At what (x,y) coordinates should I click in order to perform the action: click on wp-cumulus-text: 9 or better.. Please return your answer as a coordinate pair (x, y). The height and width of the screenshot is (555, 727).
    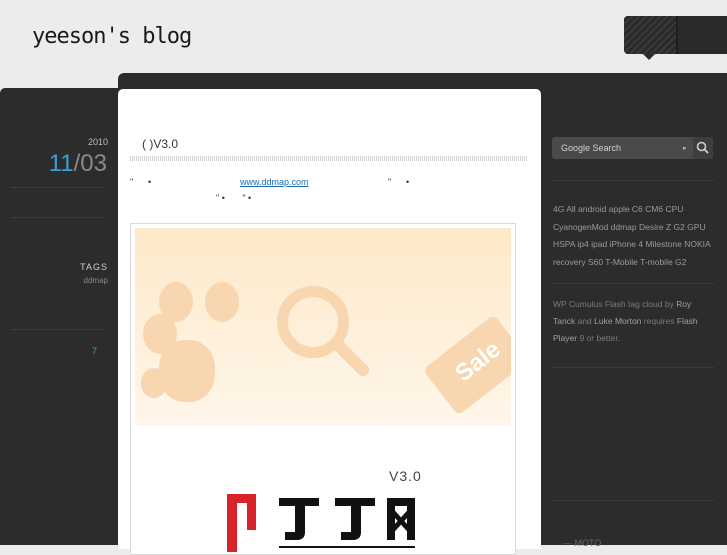
    Looking at the image, I should click on (600, 338).